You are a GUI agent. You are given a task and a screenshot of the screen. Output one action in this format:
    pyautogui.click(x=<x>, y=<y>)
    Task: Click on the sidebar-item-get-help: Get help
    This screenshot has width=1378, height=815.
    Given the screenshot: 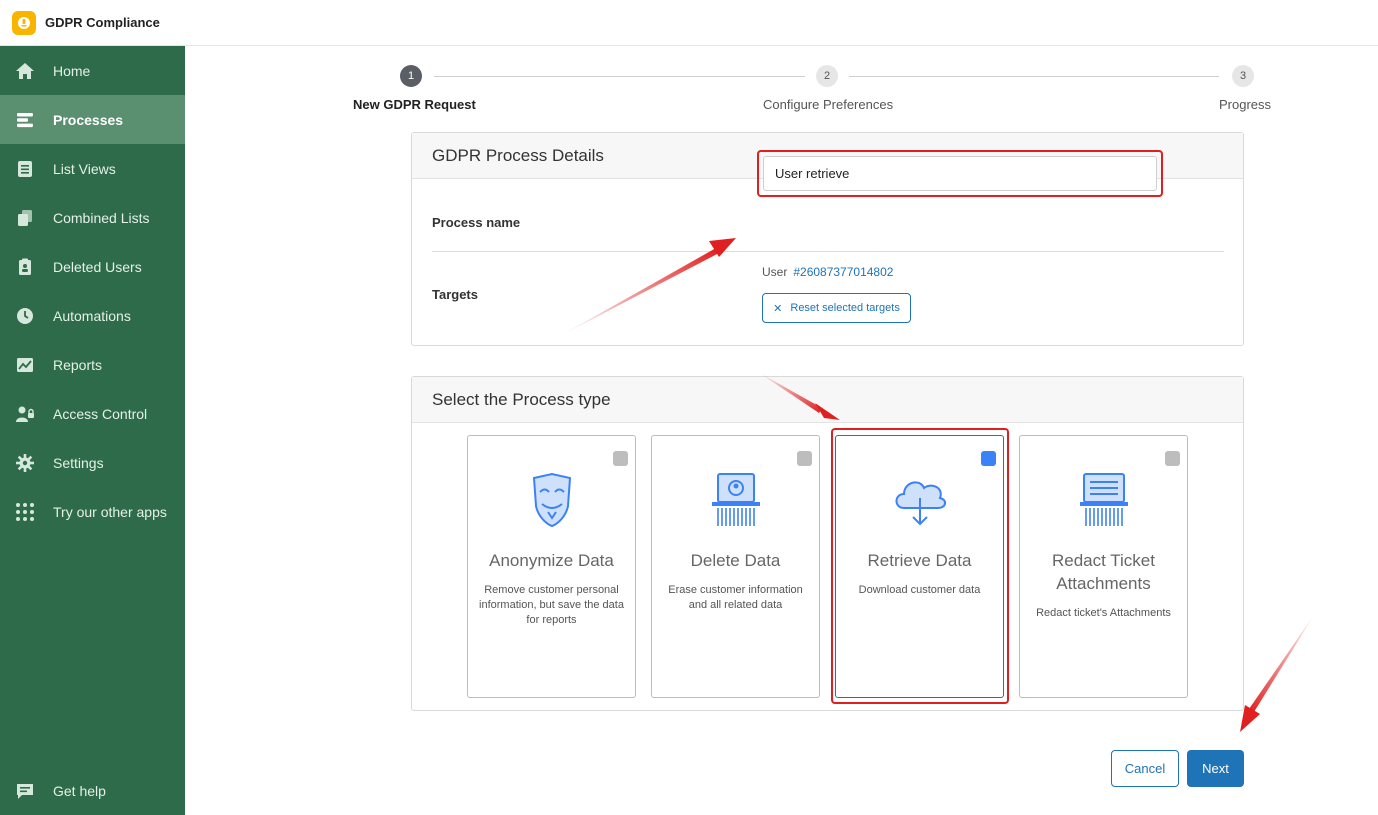 What is the action you would take?
    pyautogui.click(x=92, y=790)
    